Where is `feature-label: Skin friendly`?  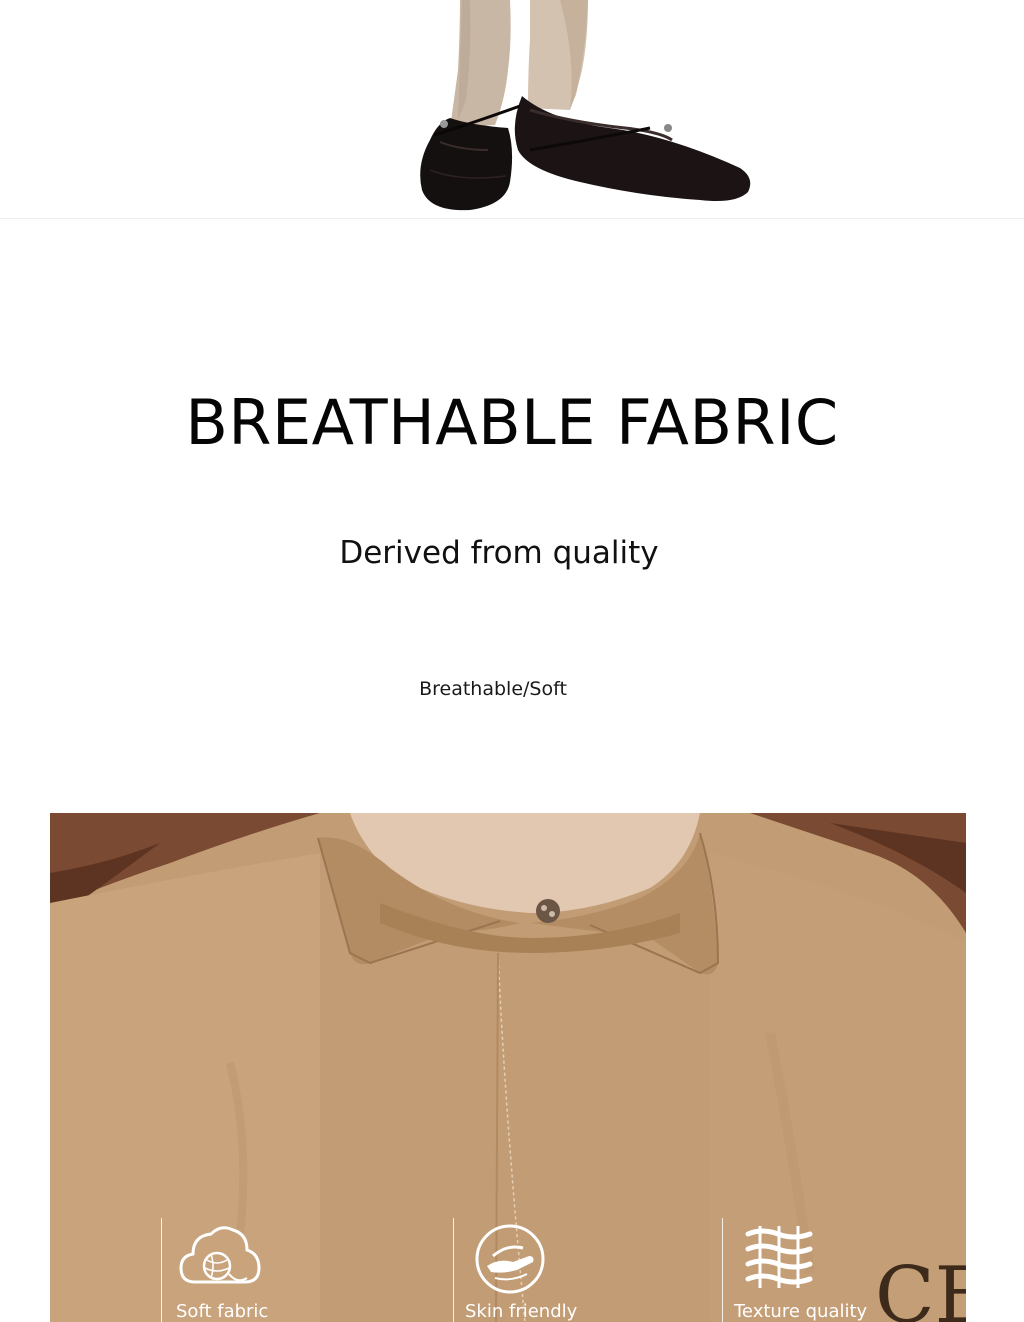
feature-label: Skin friendly is located at coordinates (521, 1311).